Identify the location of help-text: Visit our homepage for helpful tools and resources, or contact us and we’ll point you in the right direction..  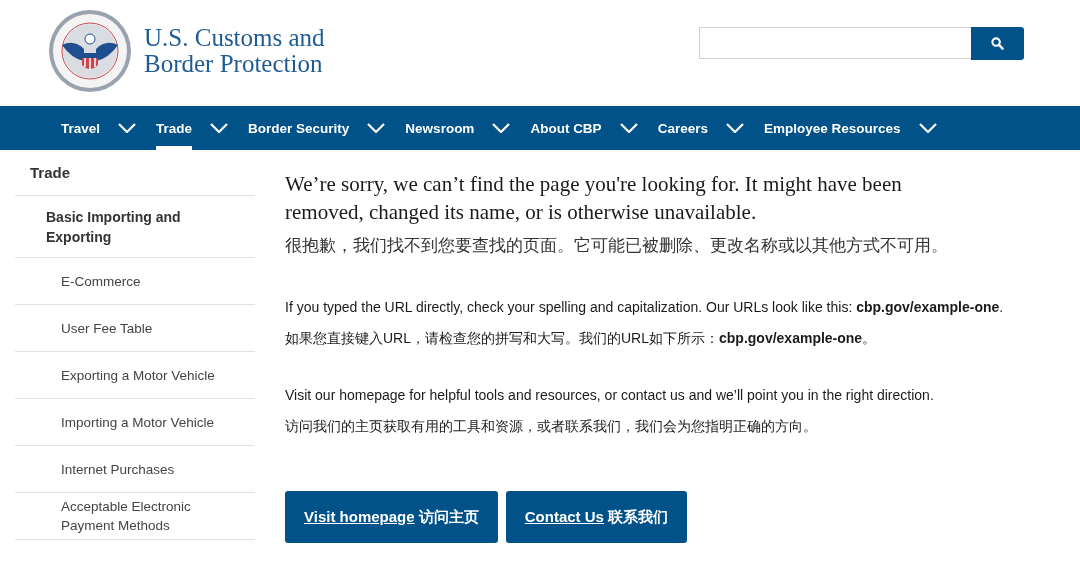
(610, 395).